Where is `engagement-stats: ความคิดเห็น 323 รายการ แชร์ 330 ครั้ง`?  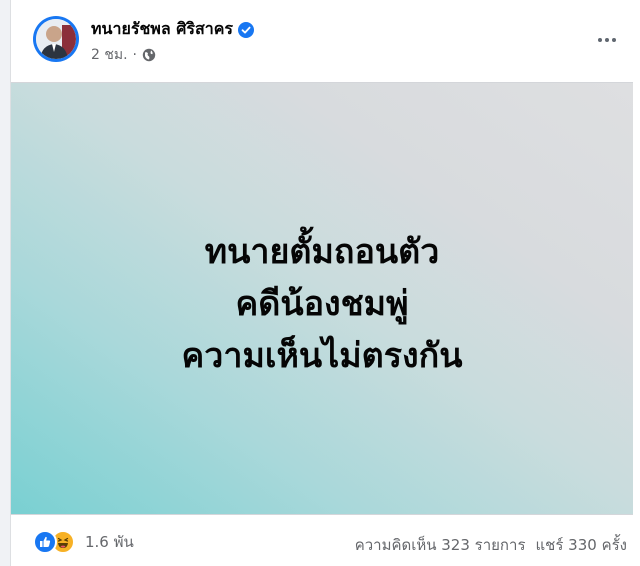 engagement-stats: ความคิดเห็น 323 รายการ แชร์ 330 ครั้ง is located at coordinates (491, 545).